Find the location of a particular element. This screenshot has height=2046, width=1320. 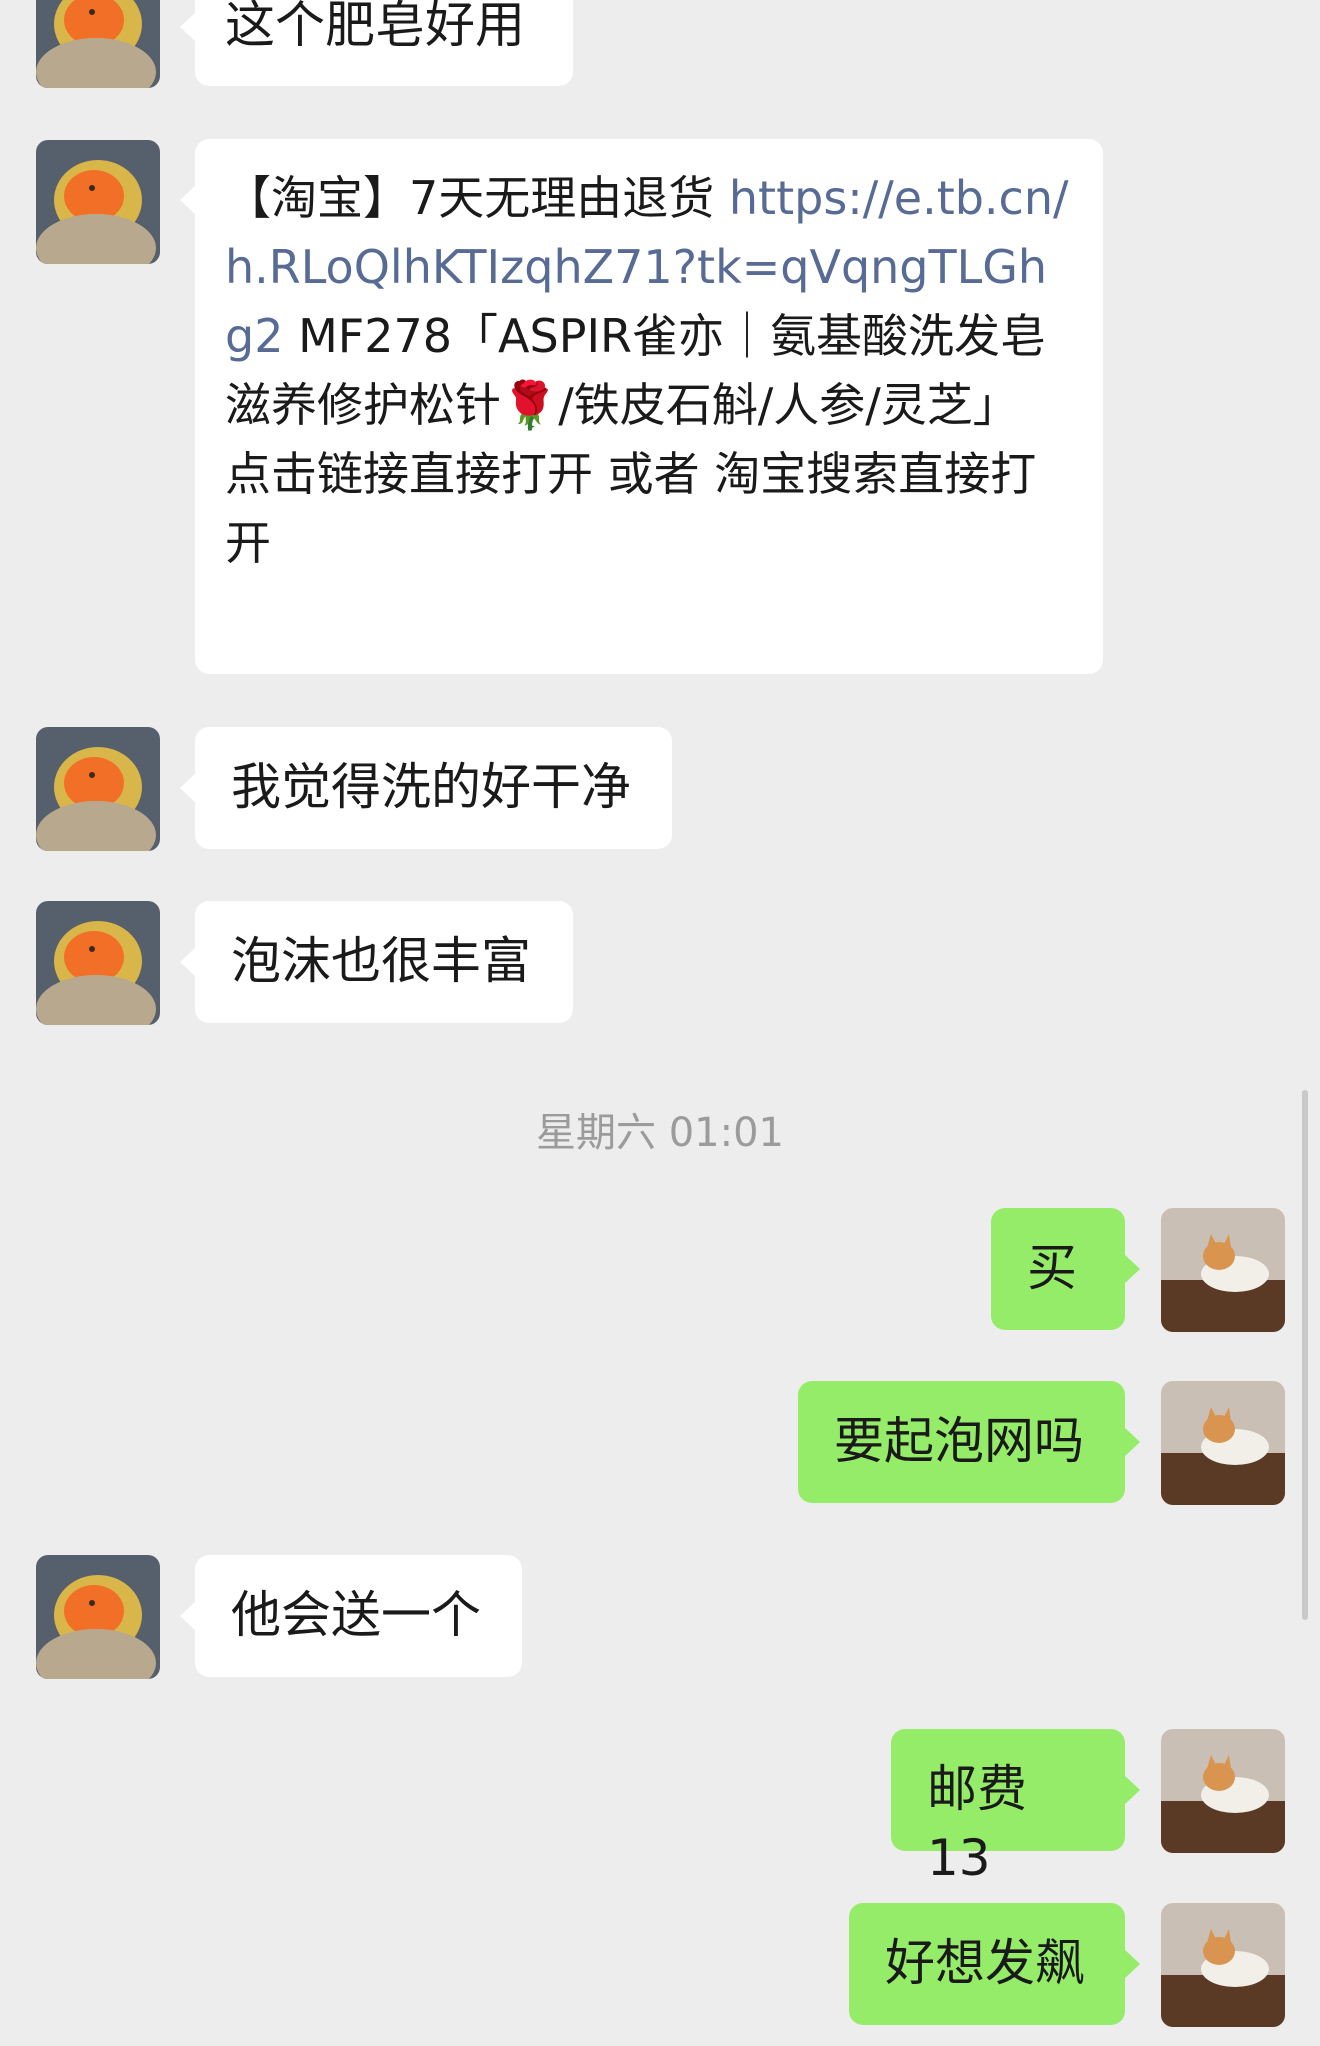

message-text: 要起泡网吗 is located at coordinates (959, 1441).